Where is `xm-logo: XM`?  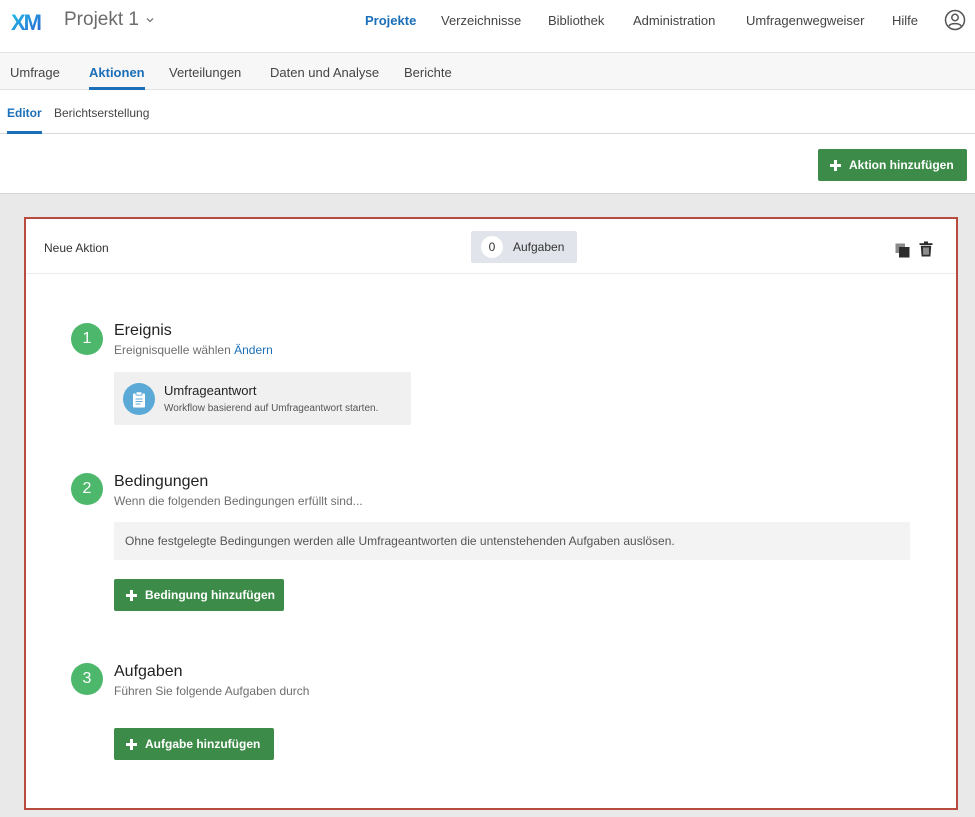
xm-logo: XM is located at coordinates (30, 22).